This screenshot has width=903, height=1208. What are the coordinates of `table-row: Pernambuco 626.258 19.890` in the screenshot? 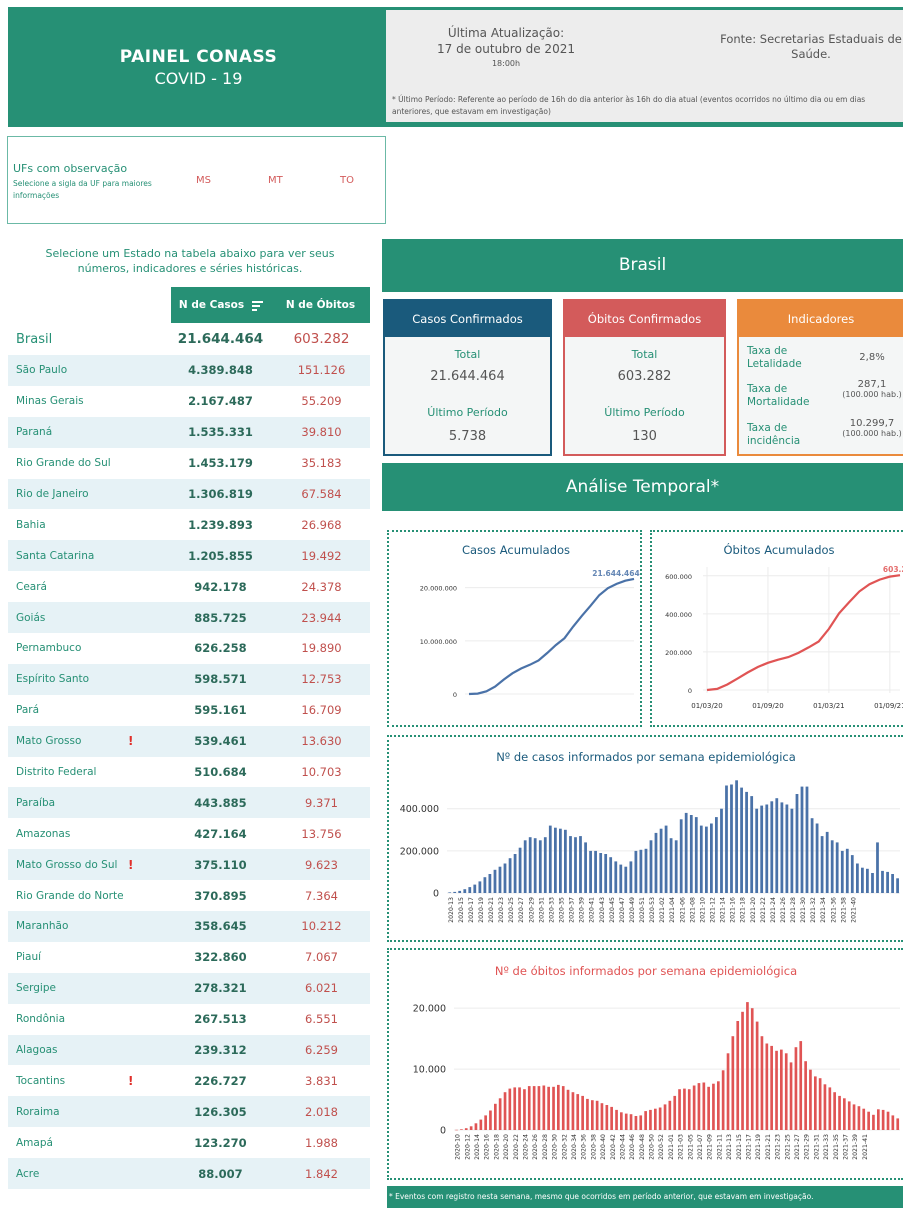 It's located at (189, 648).